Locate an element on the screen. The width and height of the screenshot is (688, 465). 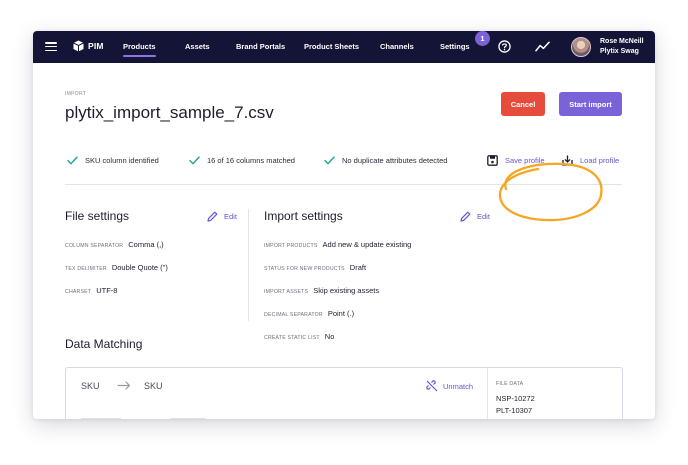
target-attribute: SKU is located at coordinates (153, 386).